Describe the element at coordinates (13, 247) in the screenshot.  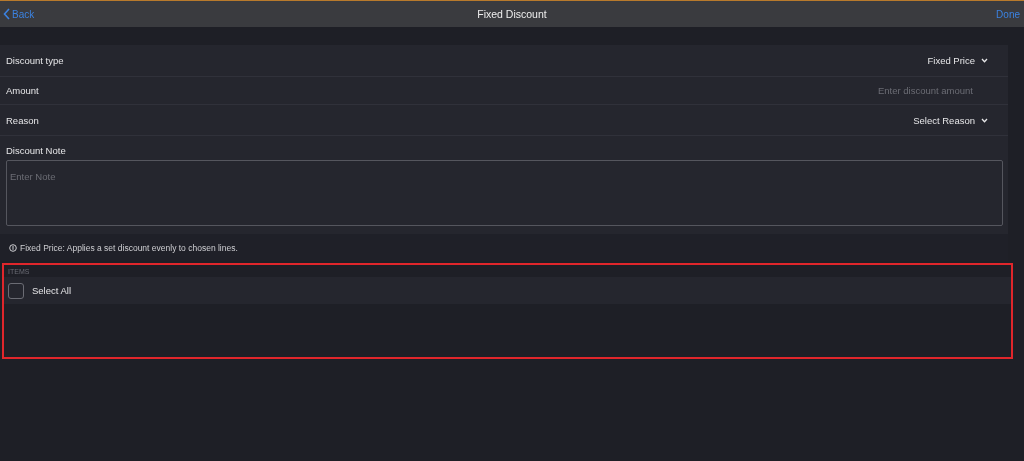
I see `info-icon` at that location.